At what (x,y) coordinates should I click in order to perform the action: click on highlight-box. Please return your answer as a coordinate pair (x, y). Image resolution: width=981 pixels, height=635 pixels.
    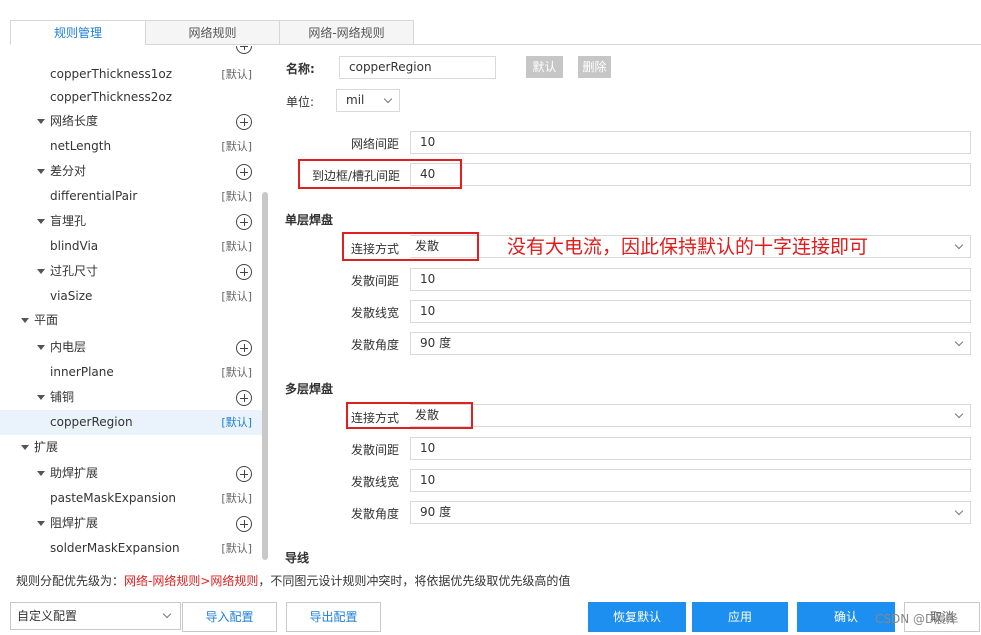
    Looking at the image, I should click on (410, 246).